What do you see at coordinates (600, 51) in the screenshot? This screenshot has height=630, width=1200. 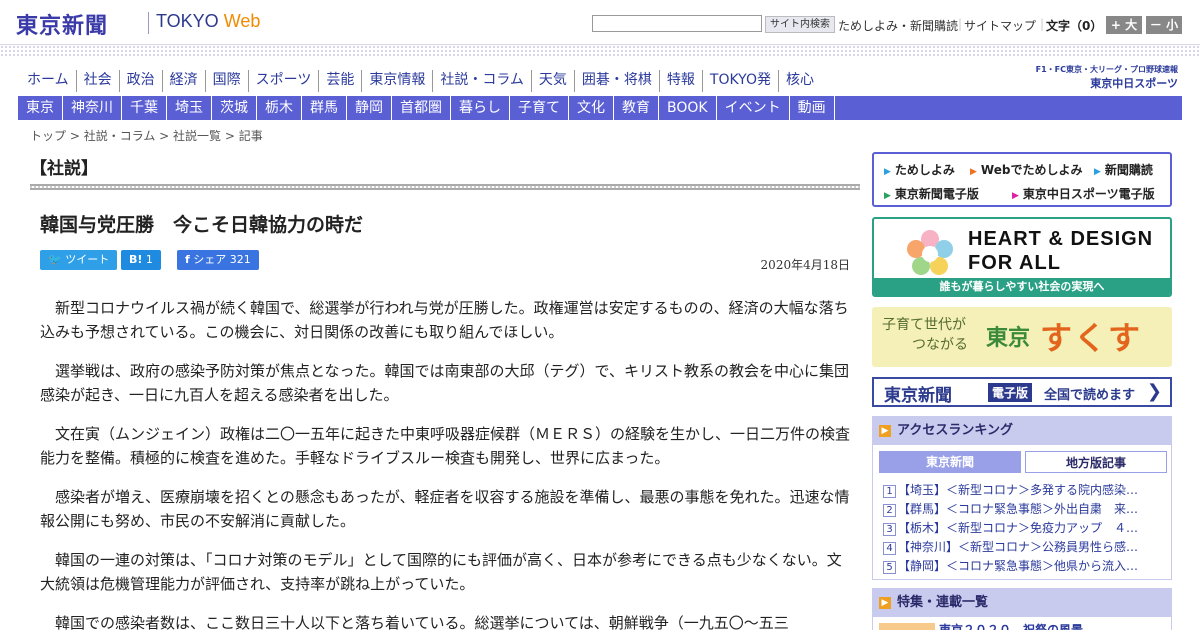 I see `header-dotted-divider` at bounding box center [600, 51].